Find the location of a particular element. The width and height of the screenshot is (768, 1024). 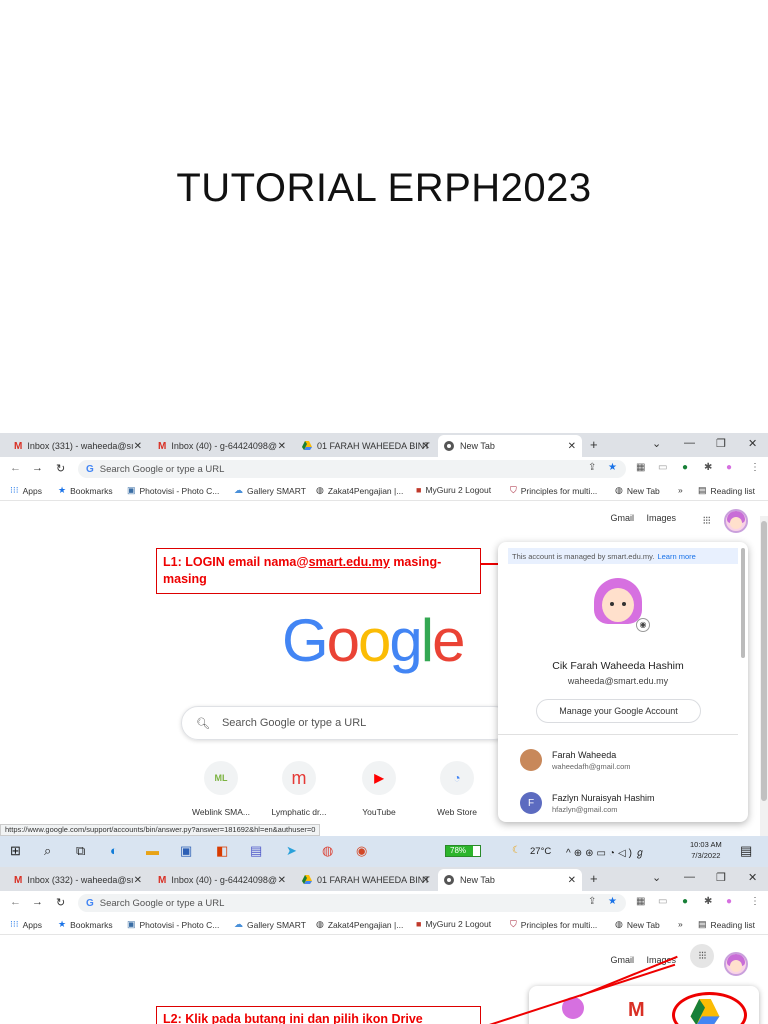

store-icon: ▣ is located at coordinates (186, 851).